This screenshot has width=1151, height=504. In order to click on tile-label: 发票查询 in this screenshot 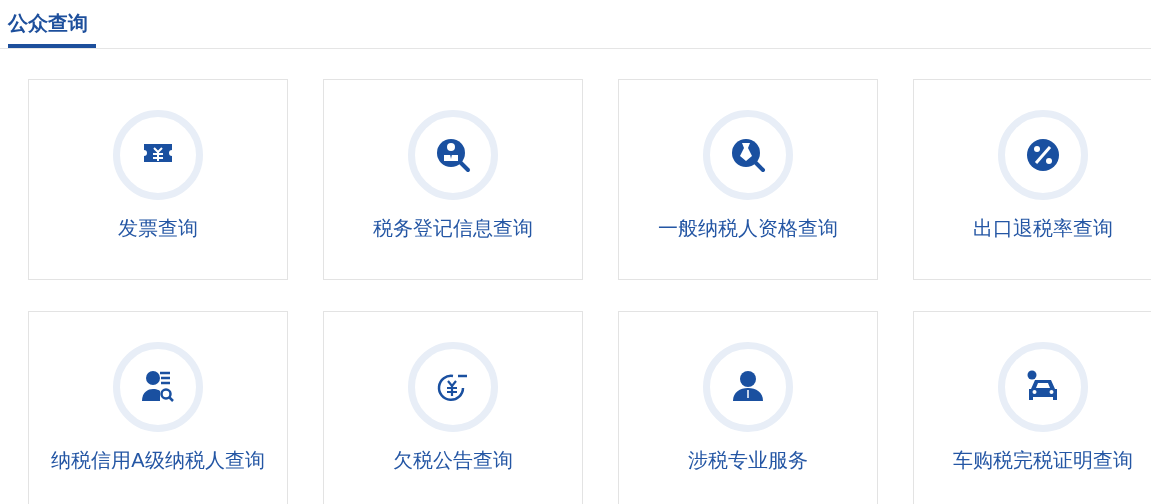, I will do `click(158, 228)`.